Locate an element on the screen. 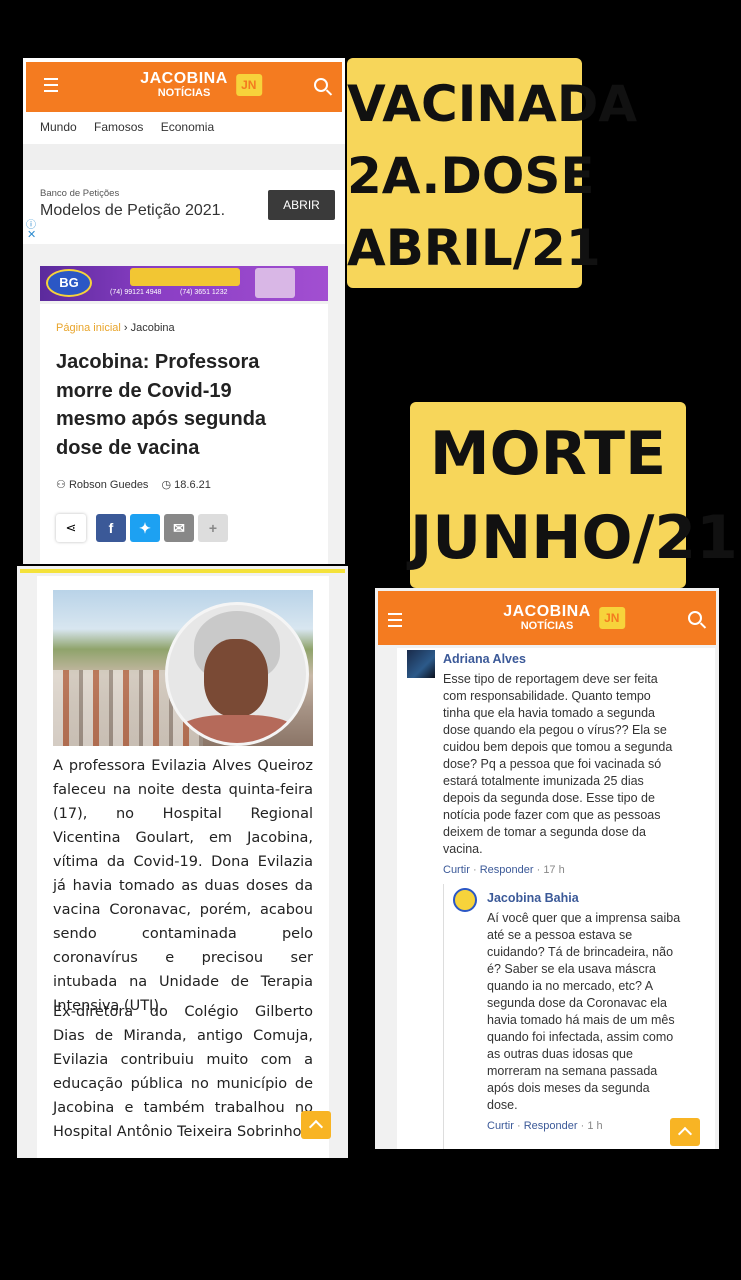  comment-1-like: Curtir is located at coordinates (456, 870).